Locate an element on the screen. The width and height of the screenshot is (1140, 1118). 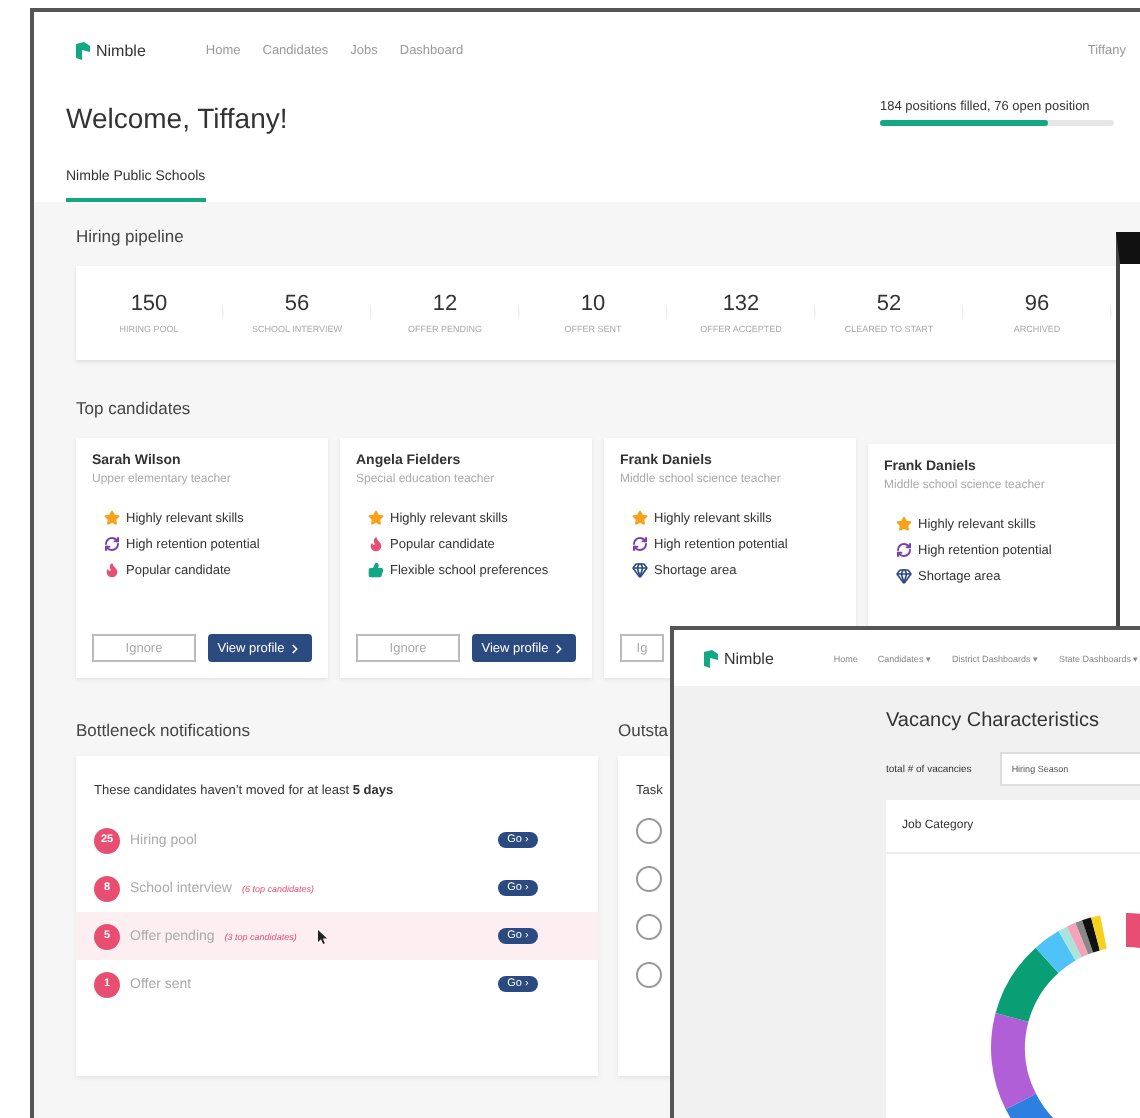
section-title: Hiring pipeline is located at coordinates (131, 236).